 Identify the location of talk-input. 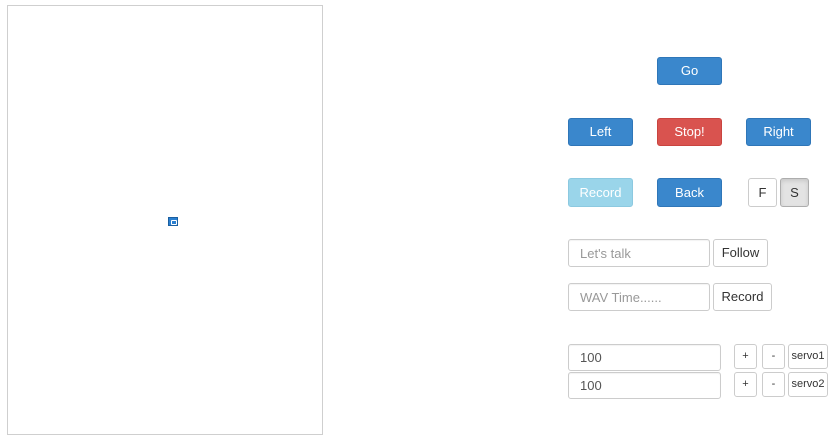
(639, 253).